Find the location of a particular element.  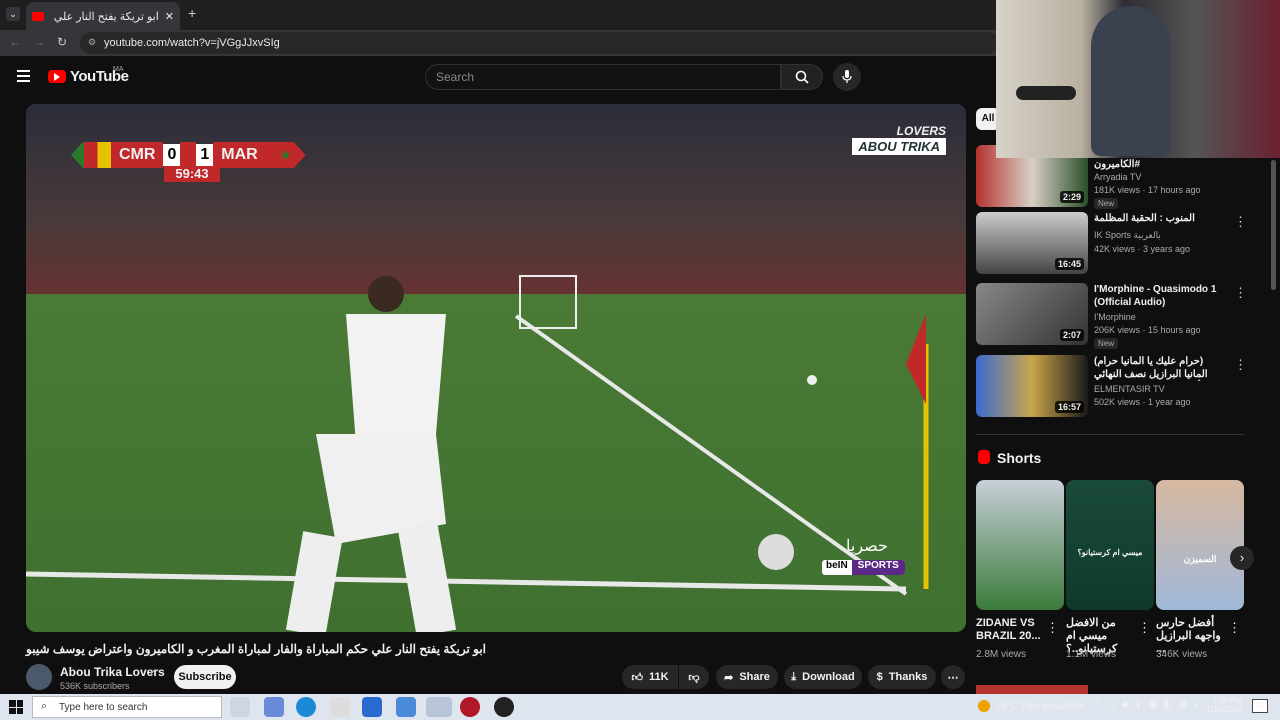

home-score: 0 is located at coordinates (172, 155).